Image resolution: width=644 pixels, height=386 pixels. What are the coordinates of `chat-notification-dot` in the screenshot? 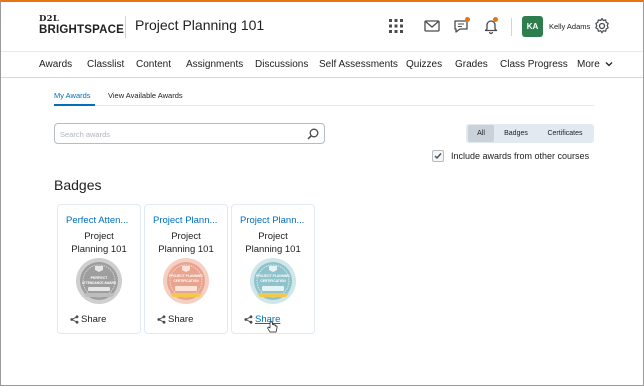 It's located at (467, 19).